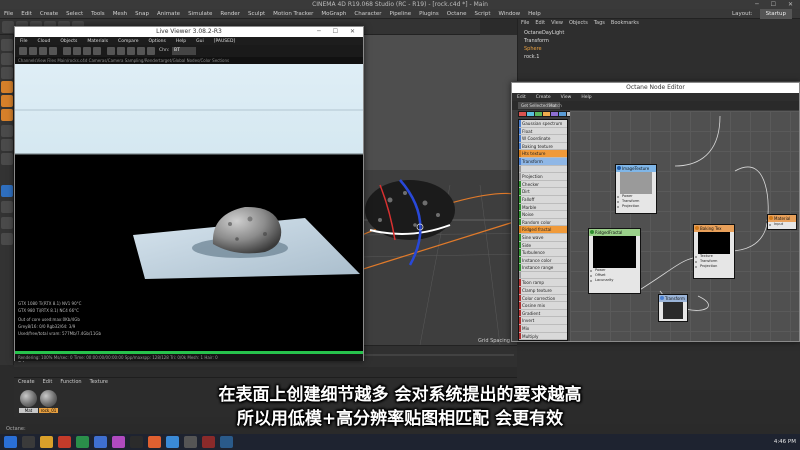  What do you see at coordinates (543, 306) in the screenshot?
I see `node-list-item: Cosine mix` at bounding box center [543, 306].